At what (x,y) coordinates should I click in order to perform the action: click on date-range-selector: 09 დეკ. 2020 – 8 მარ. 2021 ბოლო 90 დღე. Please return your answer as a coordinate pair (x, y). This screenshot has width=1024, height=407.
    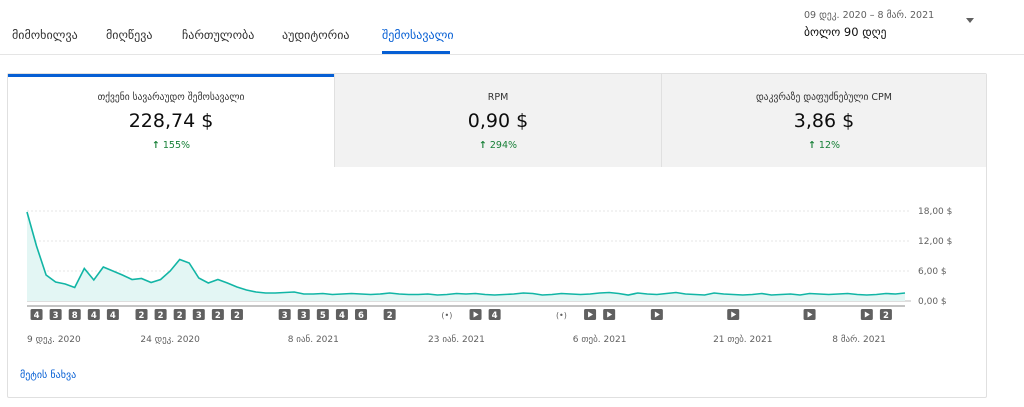
    Looking at the image, I should click on (899, 24).